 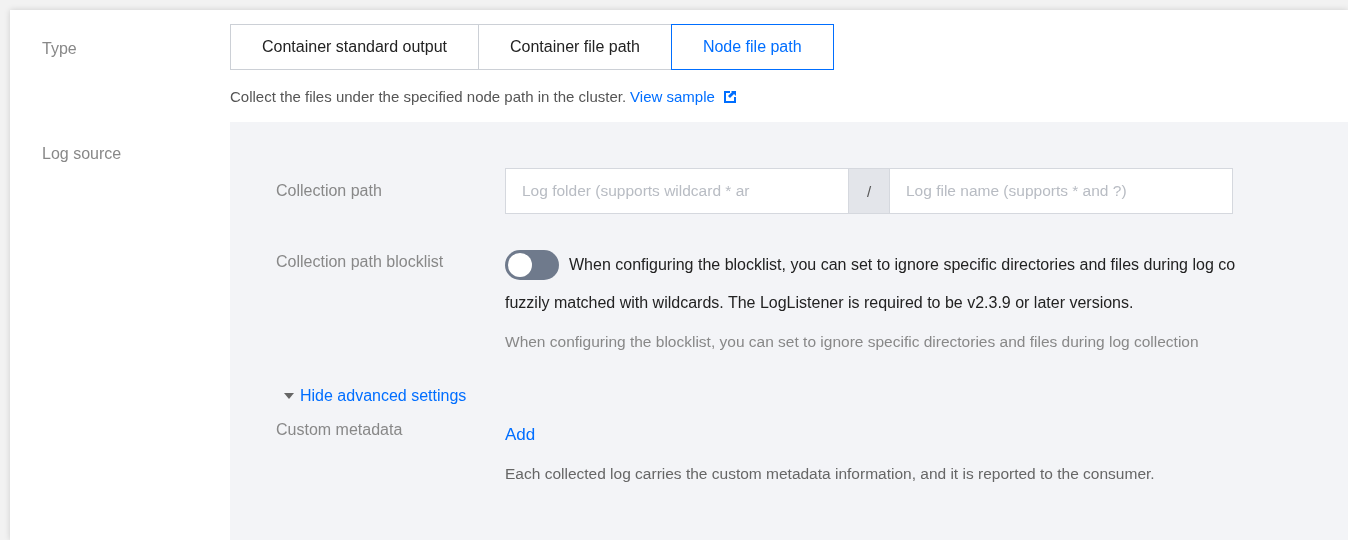 I want to click on field-label: Custom metadata, so click(x=340, y=430).